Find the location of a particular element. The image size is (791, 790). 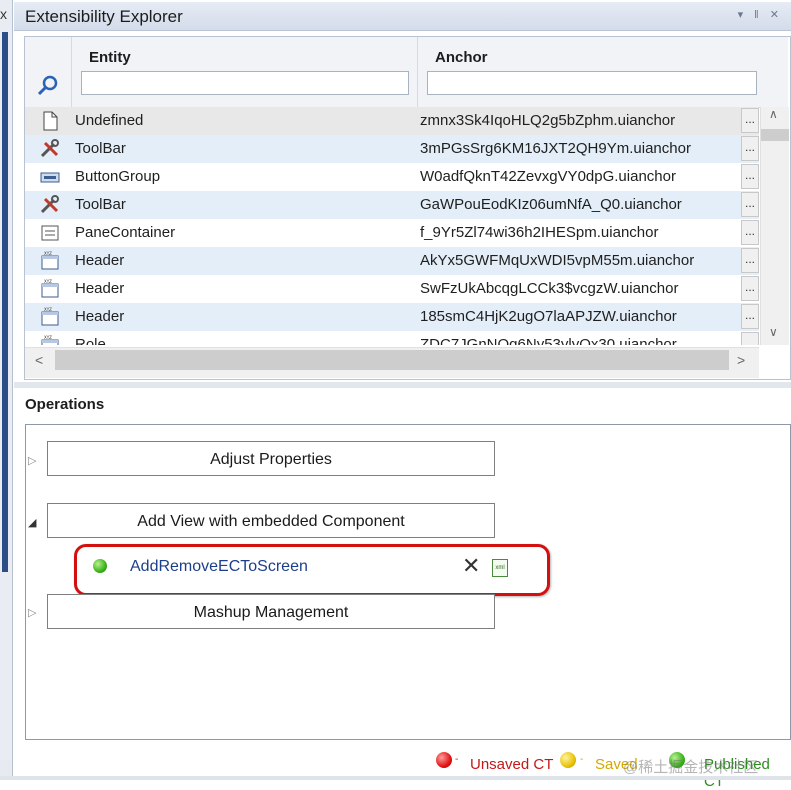

column-entity-label: Entity is located at coordinates (110, 57).